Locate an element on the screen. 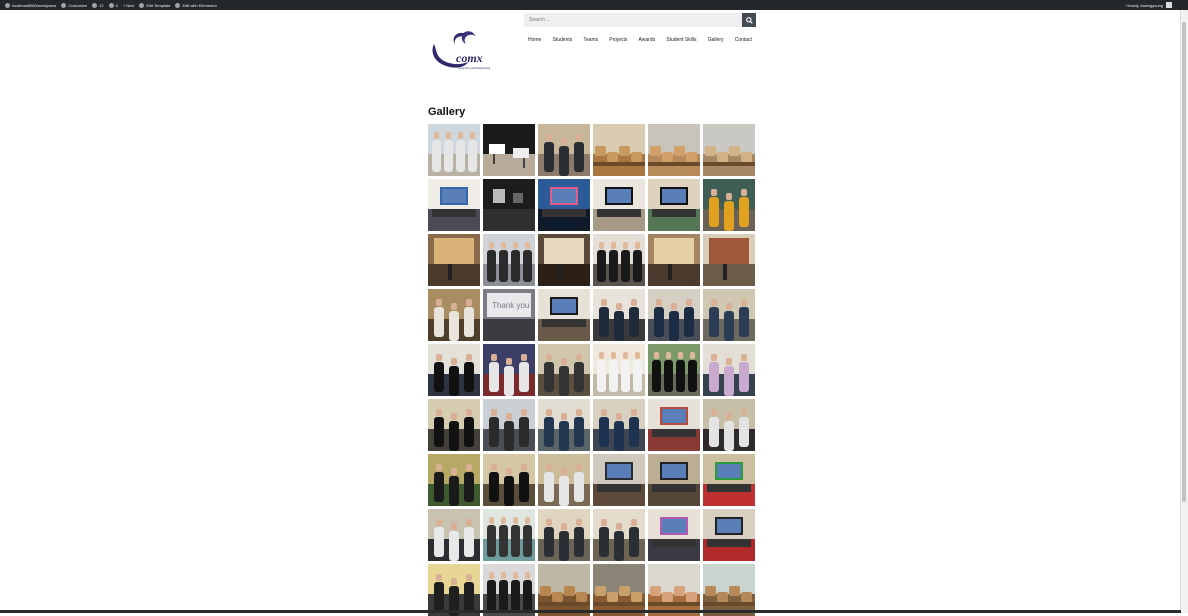 The width and height of the screenshot is (1188, 616). admin-bar-account: Howdy, kwangyoung is located at coordinates (1149, 5).